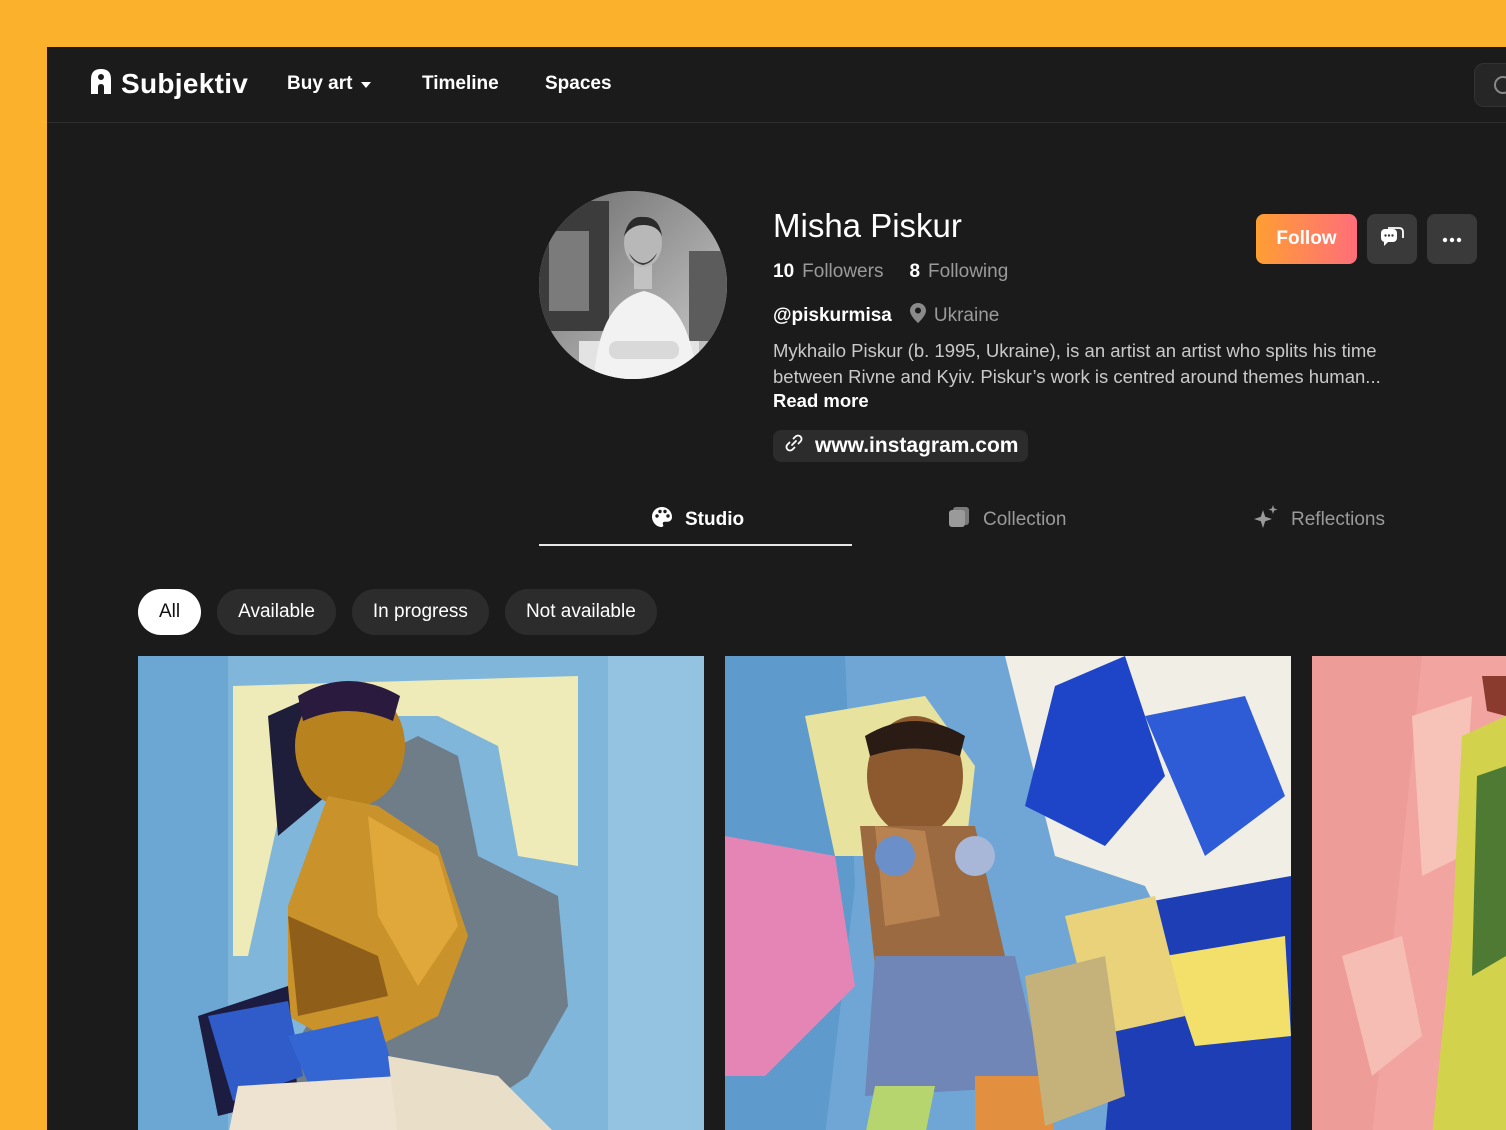  Describe the element at coordinates (890, 272) in the screenshot. I see `profile-stats: 10 Followers 8 Following` at that location.